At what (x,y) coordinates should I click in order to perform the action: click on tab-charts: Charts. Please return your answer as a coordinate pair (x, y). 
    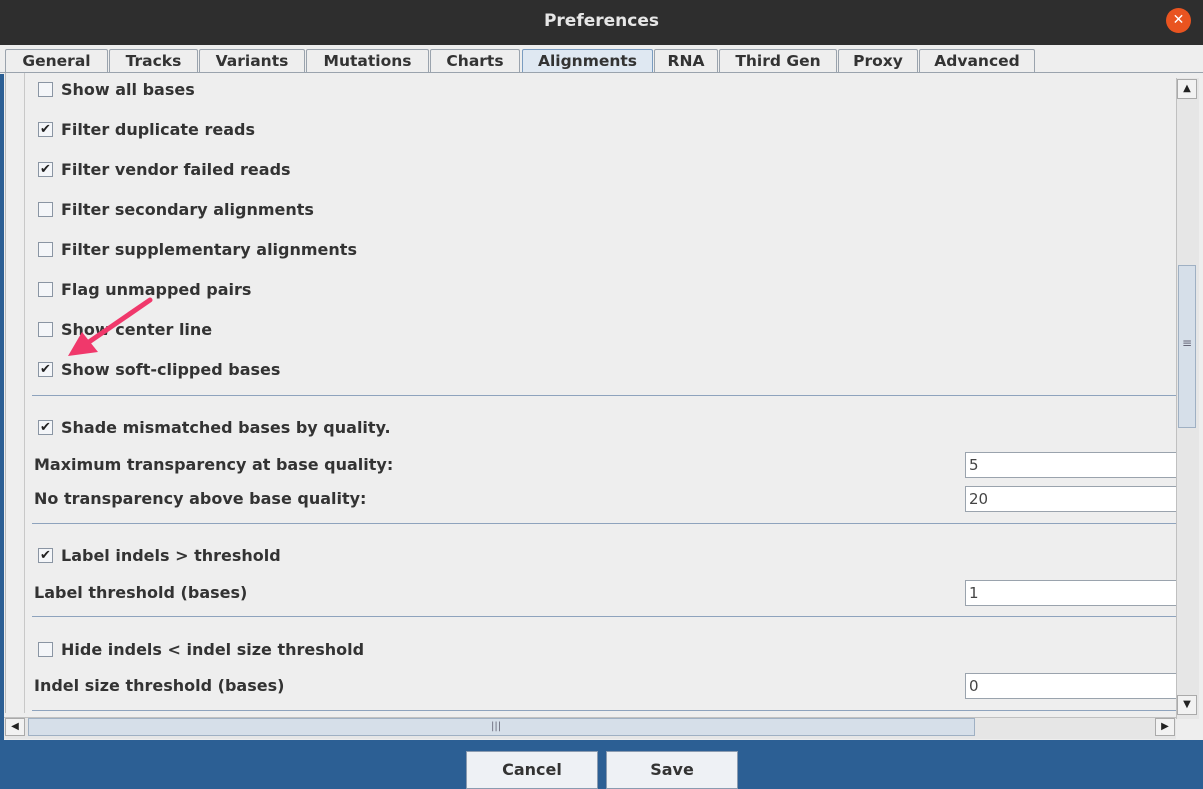
    Looking at the image, I should click on (475, 61).